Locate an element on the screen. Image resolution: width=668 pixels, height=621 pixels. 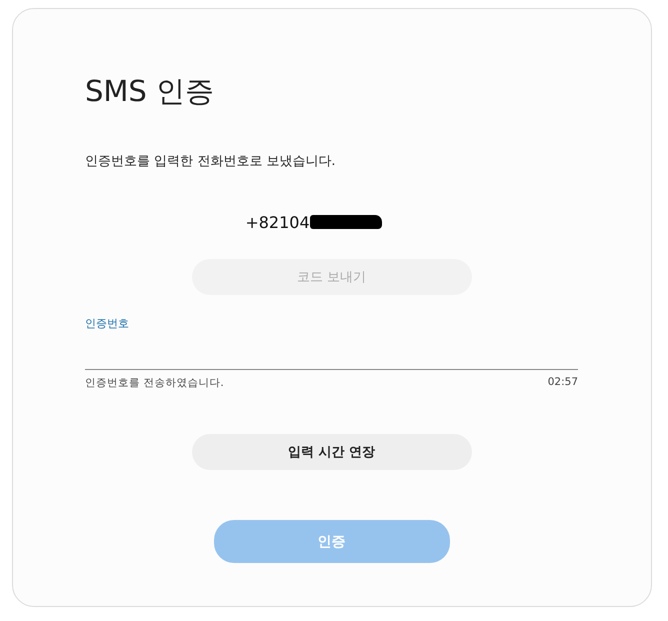
phone-number: +82104 is located at coordinates (277, 222).